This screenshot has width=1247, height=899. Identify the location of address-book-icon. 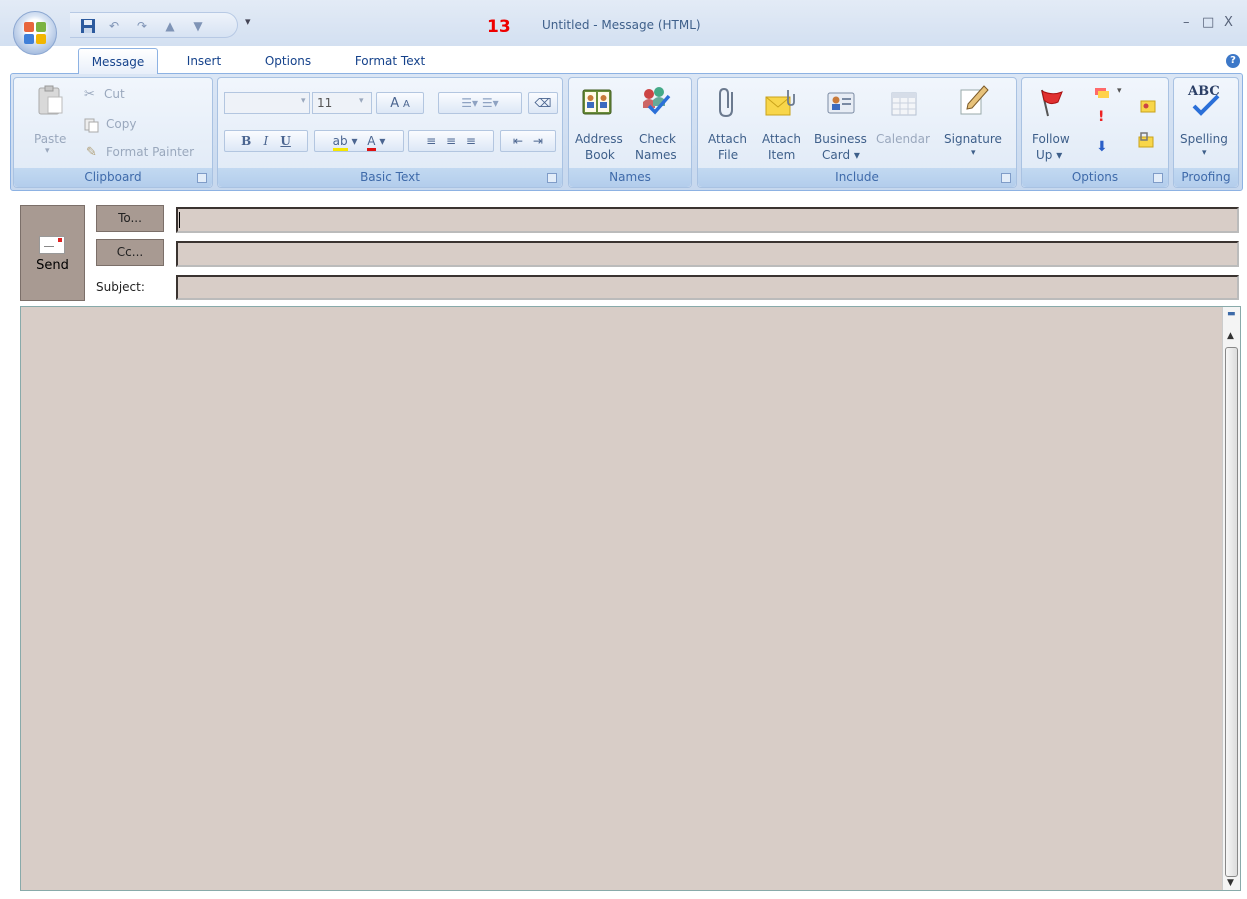
(597, 102).